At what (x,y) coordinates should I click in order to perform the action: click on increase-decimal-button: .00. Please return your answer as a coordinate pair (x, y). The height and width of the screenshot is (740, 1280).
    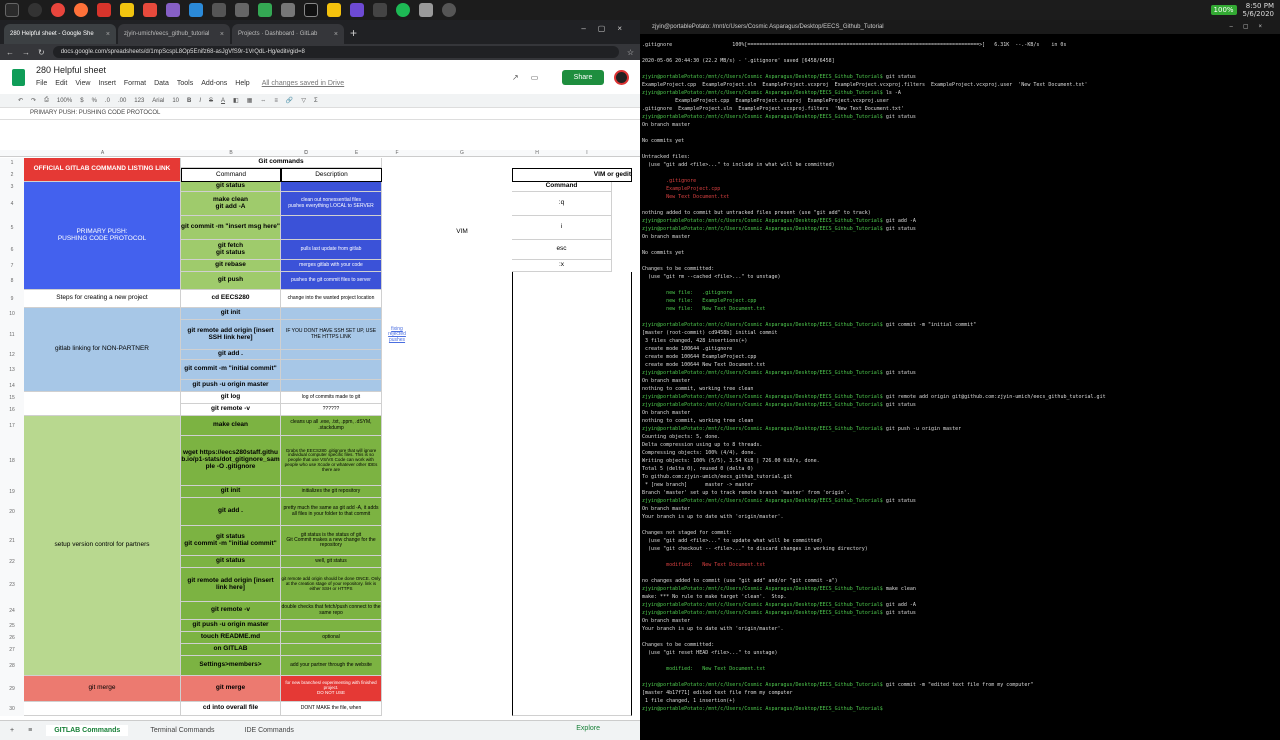
    Looking at the image, I should click on (122, 101).